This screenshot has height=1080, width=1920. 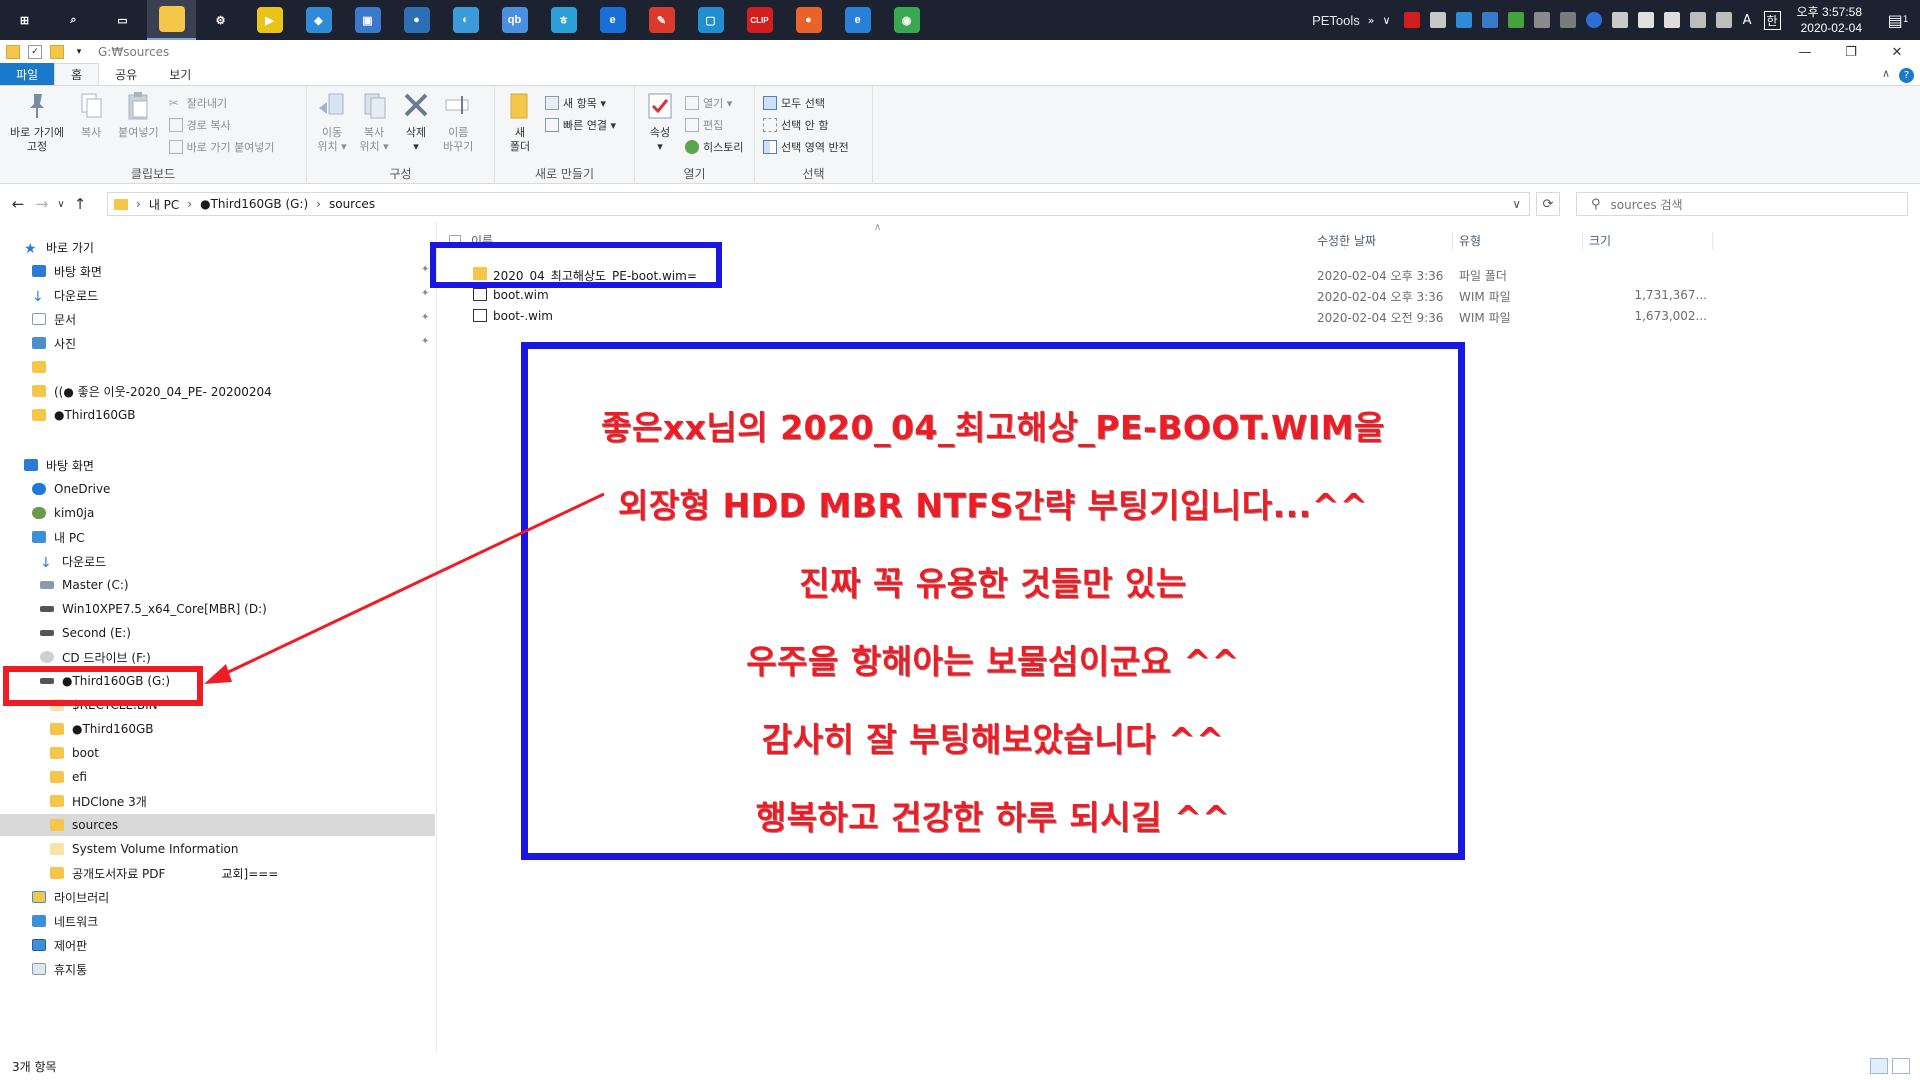 I want to click on hangul-mode-icon: 한, so click(x=1772, y=20).